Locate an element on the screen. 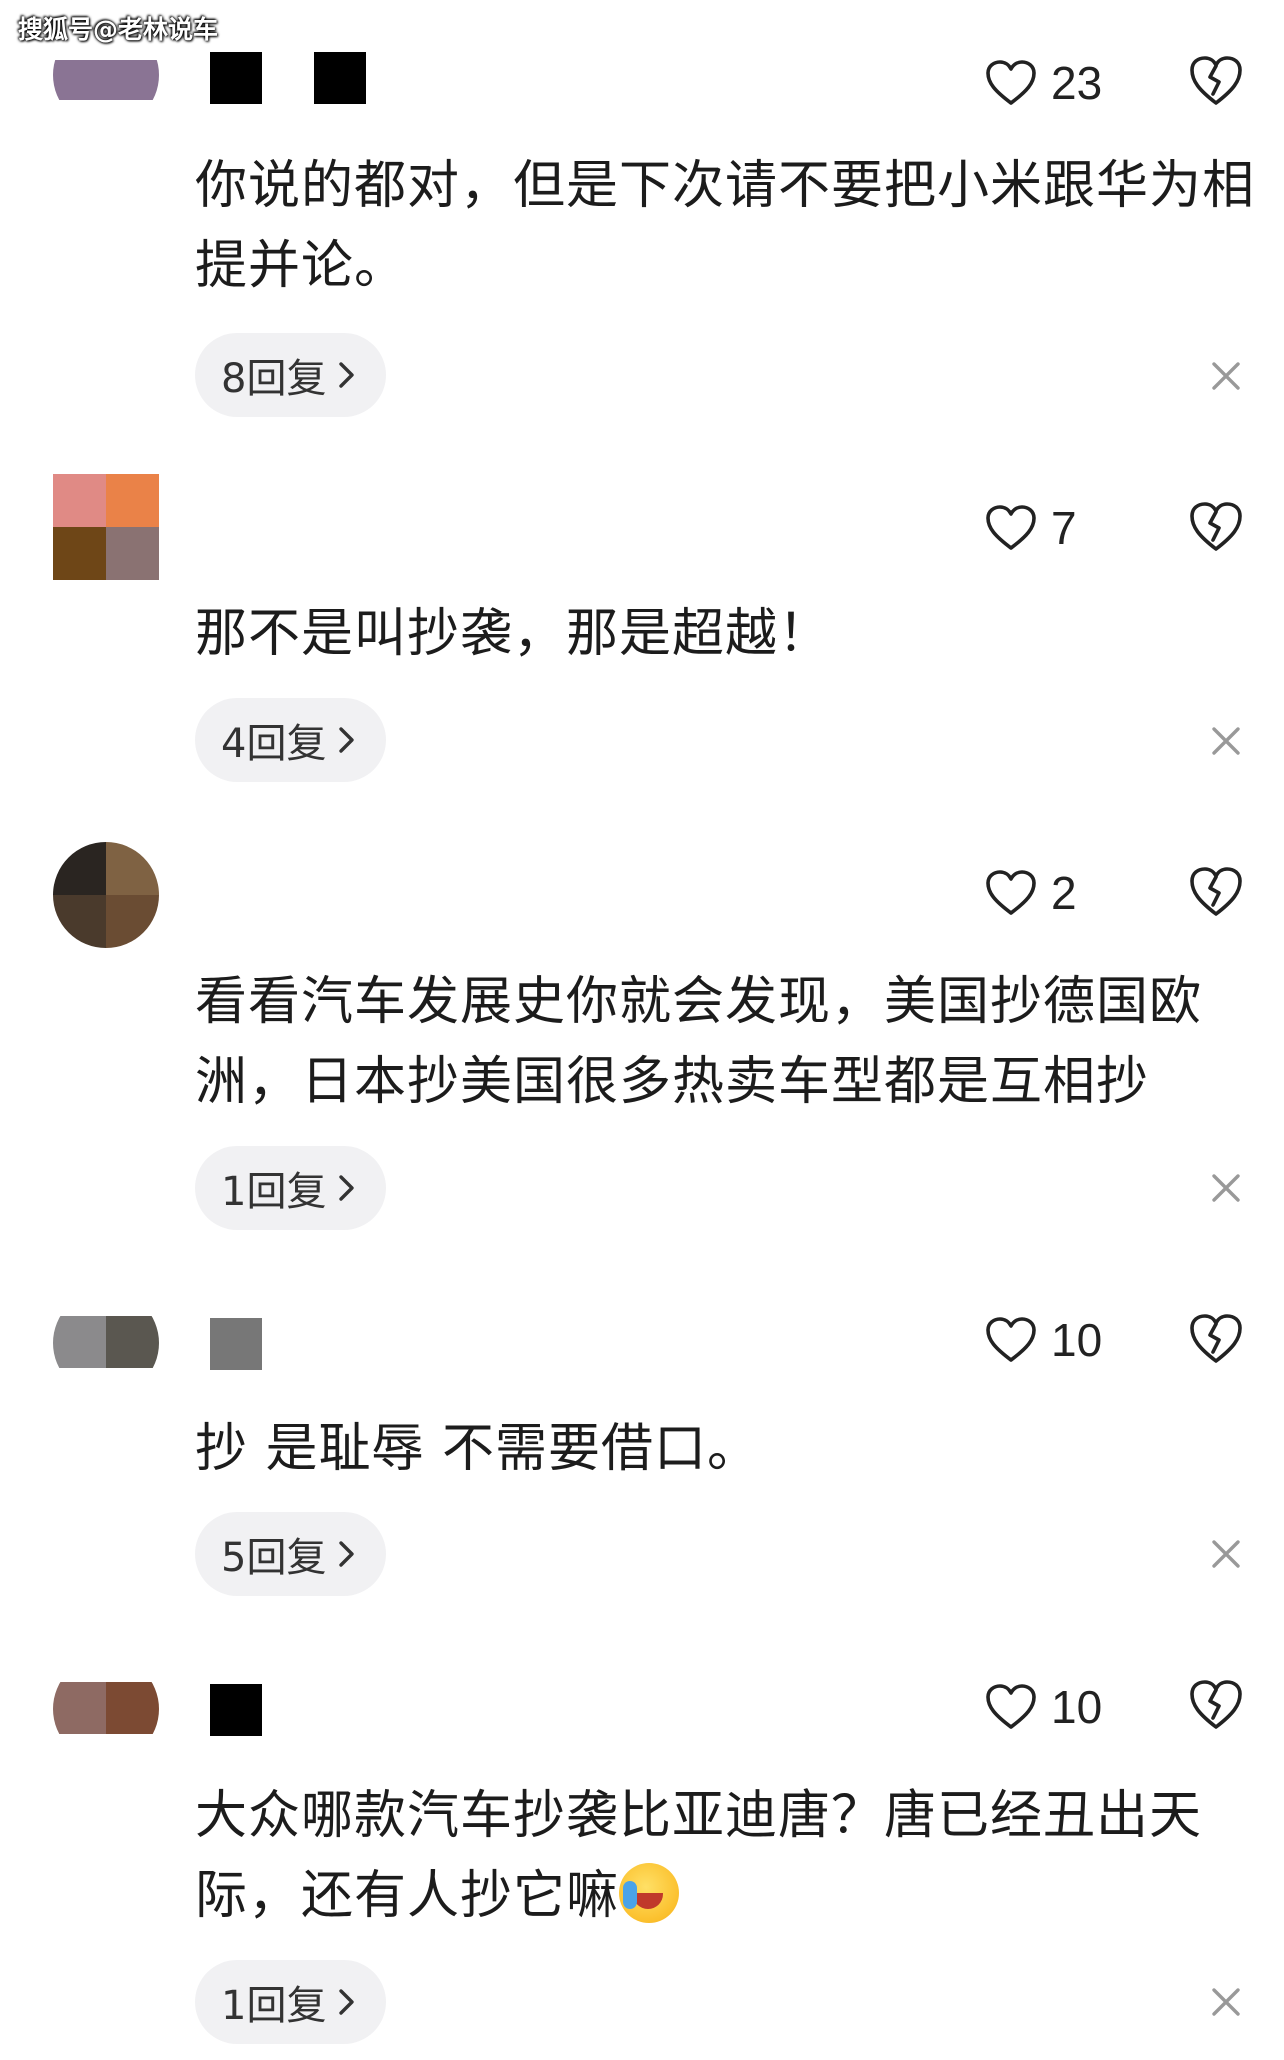 The width and height of the screenshot is (1284, 2060). reply-count: 8回复 is located at coordinates (274, 379).